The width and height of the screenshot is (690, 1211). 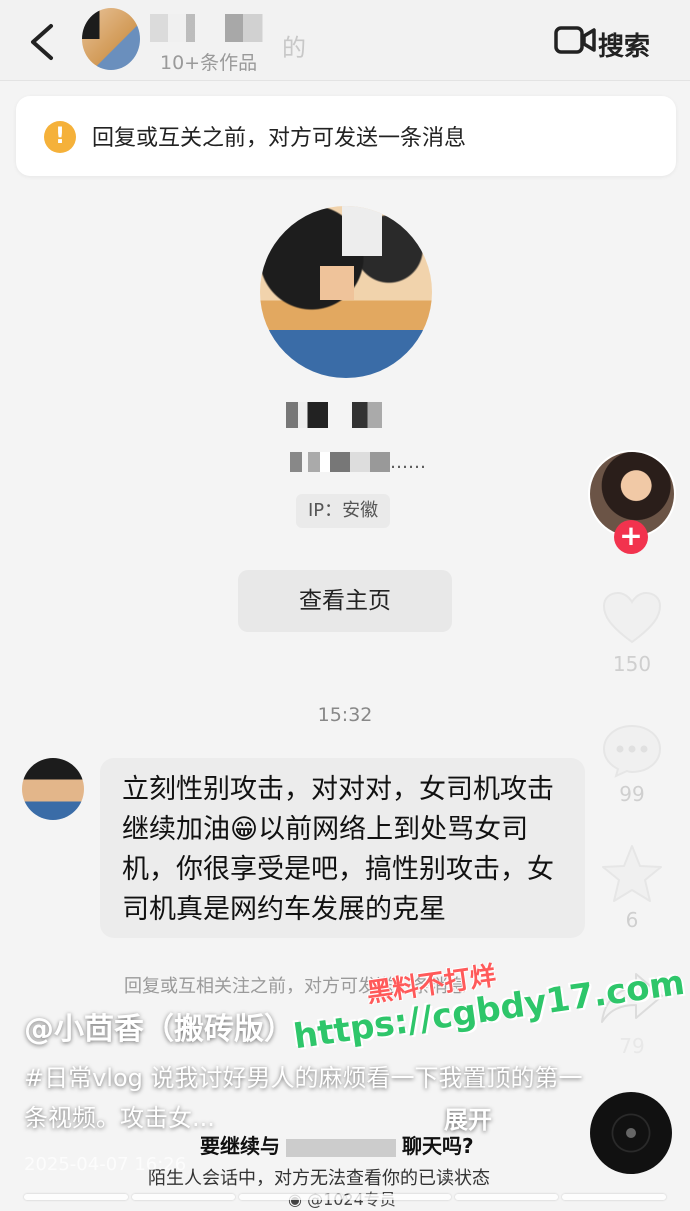 I want to click on star-icon, so click(x=632, y=873).